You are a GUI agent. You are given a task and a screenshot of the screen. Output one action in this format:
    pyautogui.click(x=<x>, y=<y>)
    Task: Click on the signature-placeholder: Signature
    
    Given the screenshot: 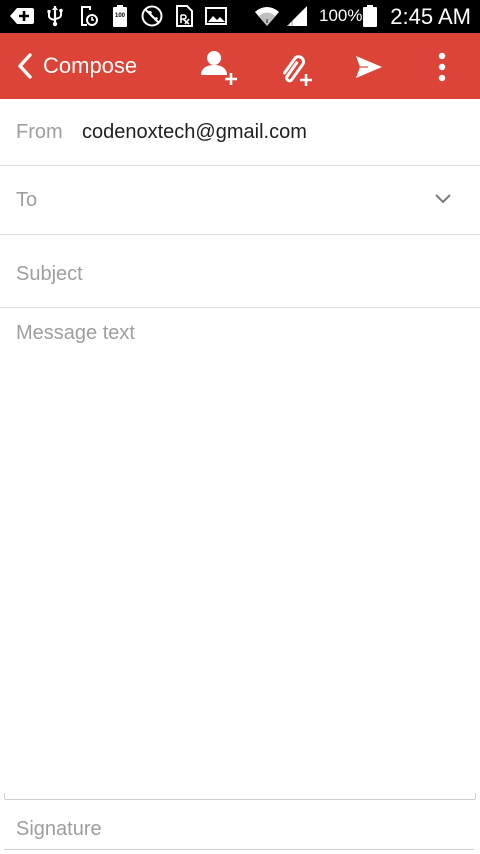 What is the action you would take?
    pyautogui.click(x=59, y=829)
    